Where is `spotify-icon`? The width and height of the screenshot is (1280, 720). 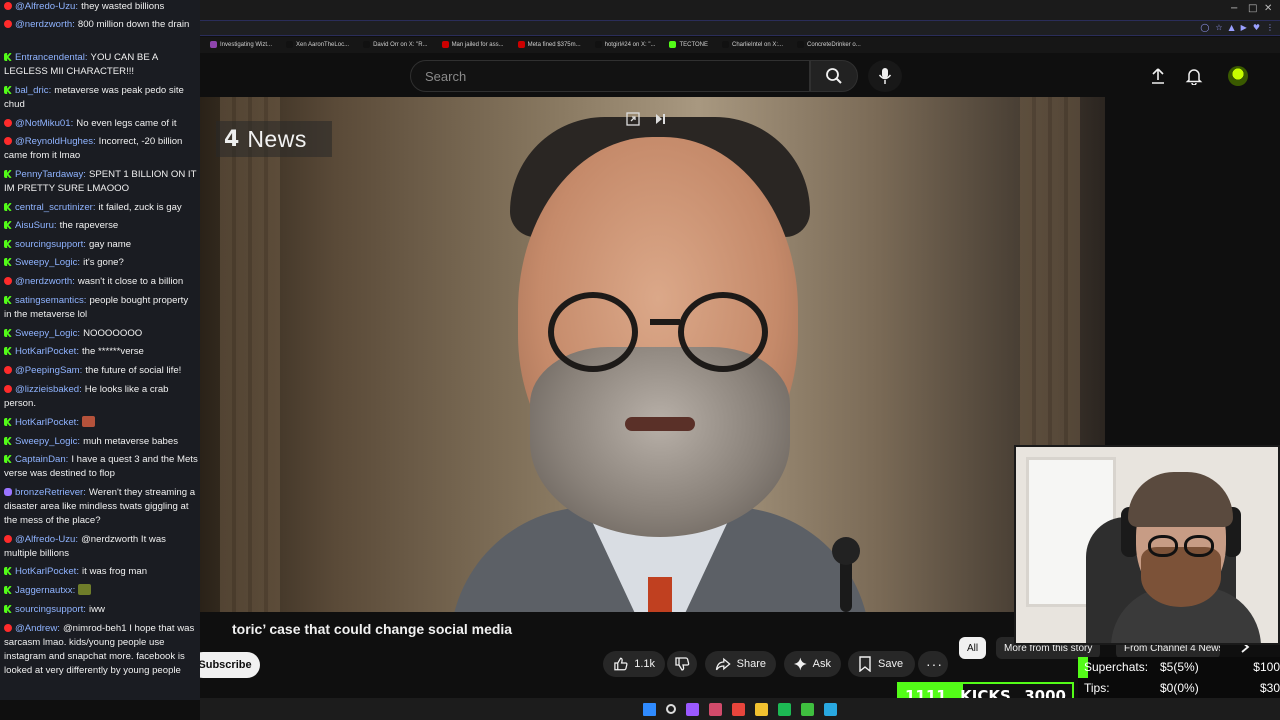
spotify-icon is located at coordinates (784, 709).